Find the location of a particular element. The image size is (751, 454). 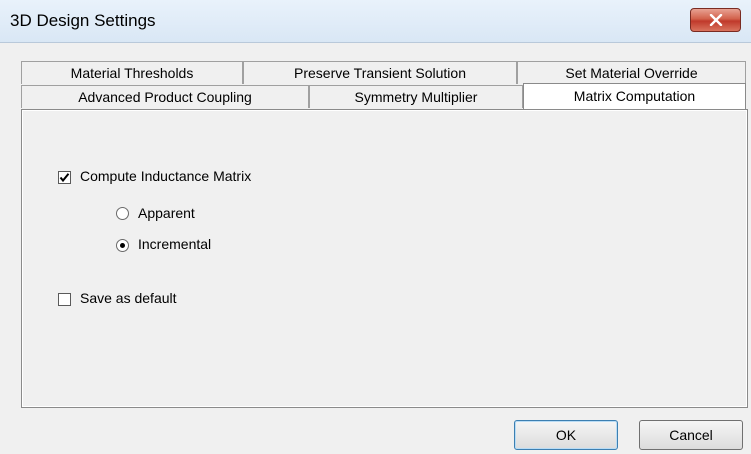

apparent-label: Apparent is located at coordinates (166, 213).